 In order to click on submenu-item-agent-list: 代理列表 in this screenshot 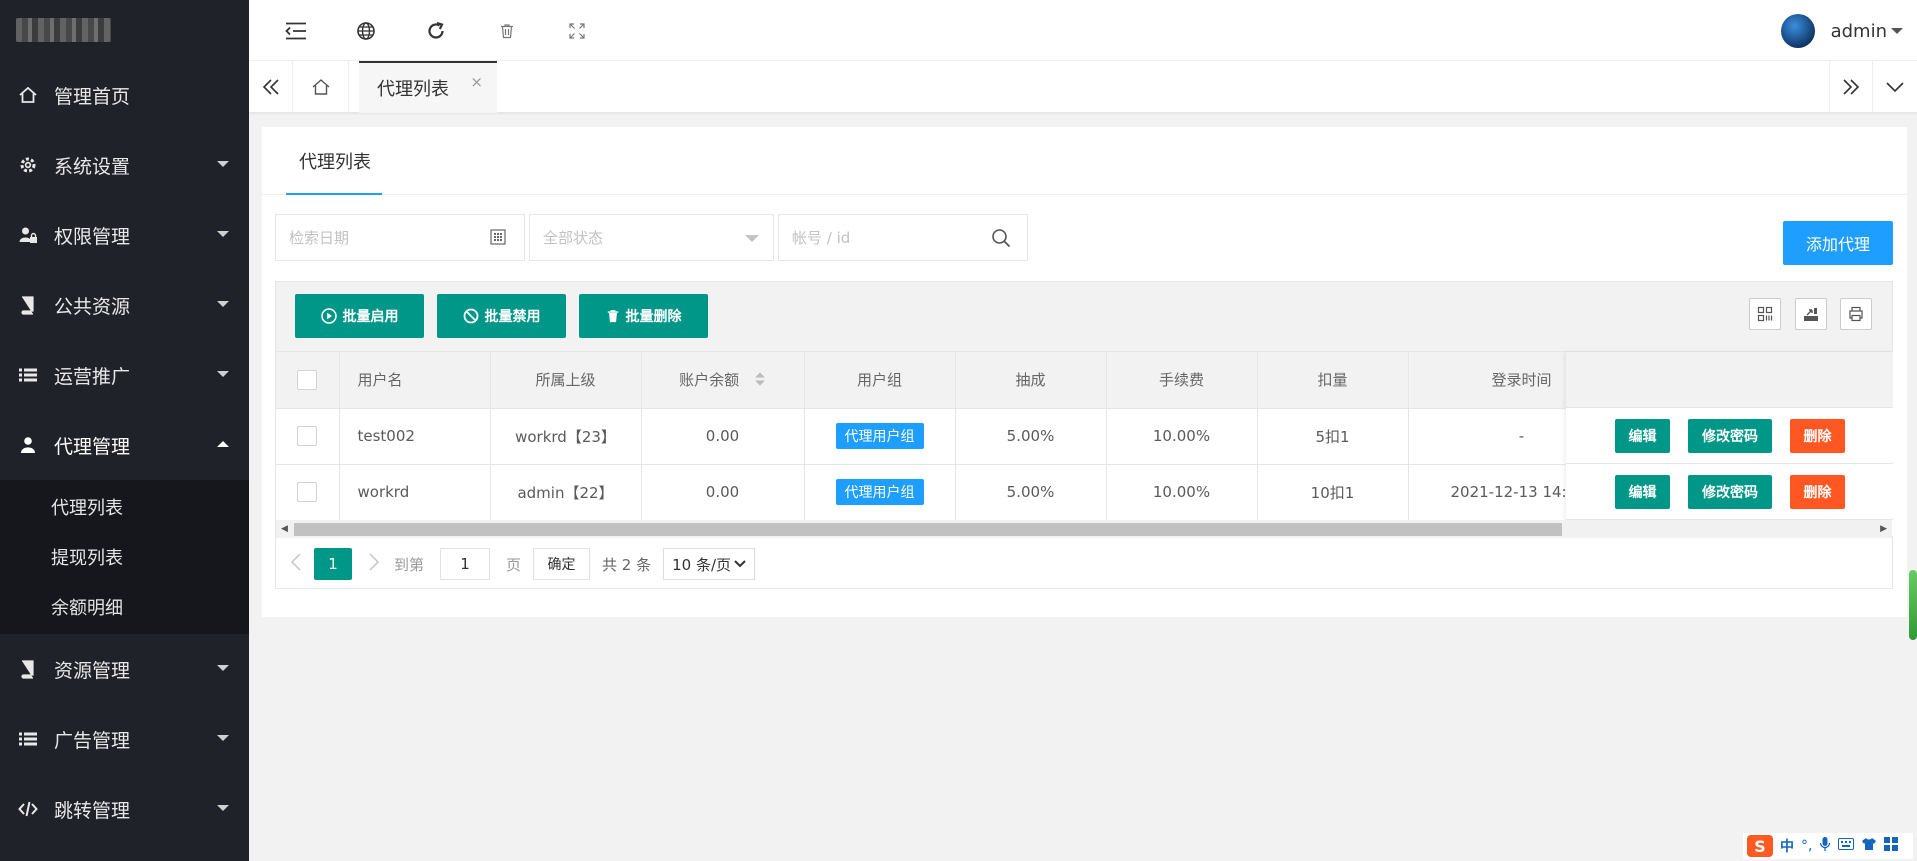, I will do `click(124, 507)`.